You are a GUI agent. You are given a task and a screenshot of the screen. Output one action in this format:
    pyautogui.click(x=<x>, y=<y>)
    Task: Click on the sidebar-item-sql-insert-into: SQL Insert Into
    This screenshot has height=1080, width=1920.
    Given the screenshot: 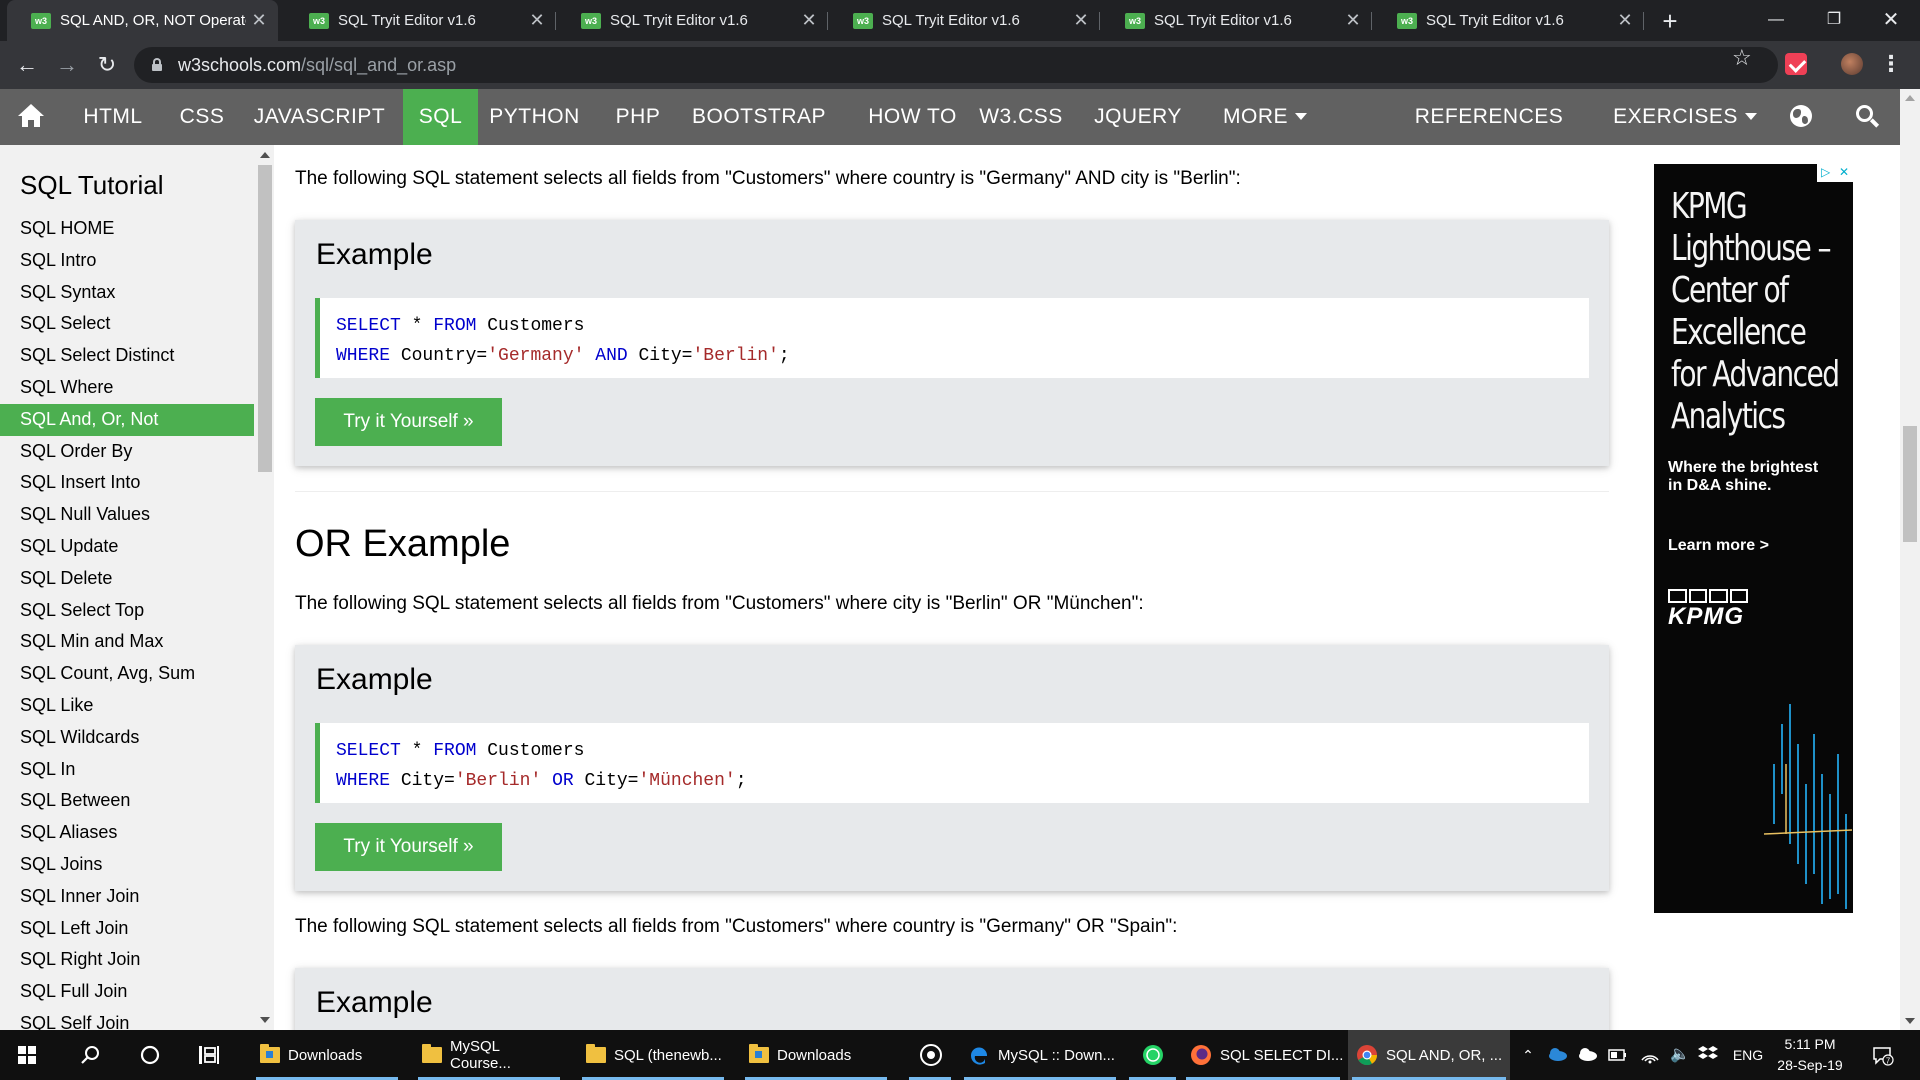 What is the action you would take?
    pyautogui.click(x=127, y=483)
    